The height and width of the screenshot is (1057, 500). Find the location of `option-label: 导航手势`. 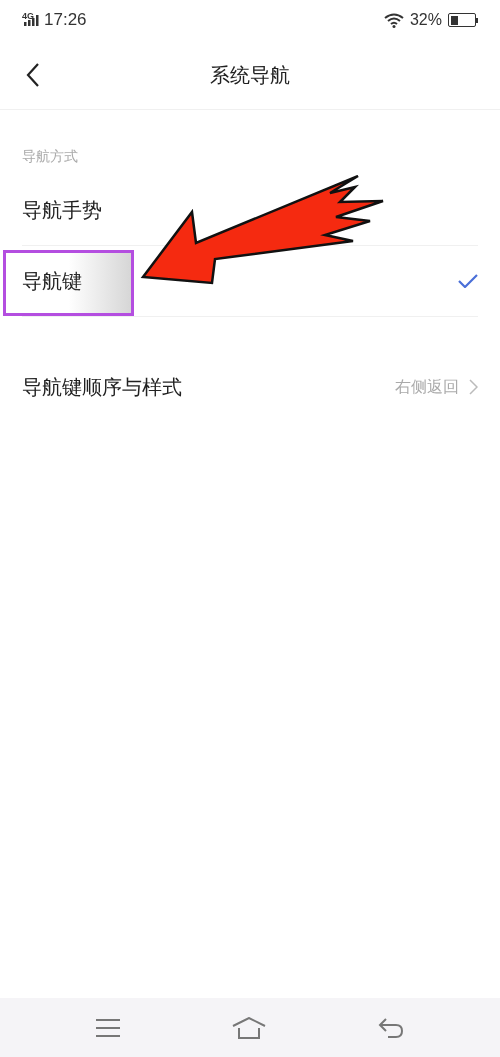

option-label: 导航手势 is located at coordinates (62, 210).